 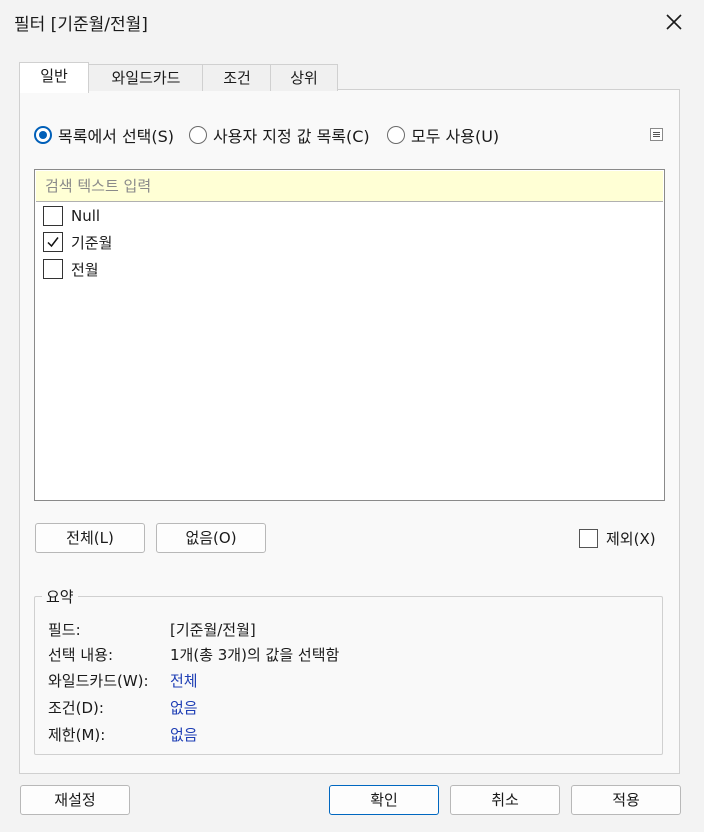 What do you see at coordinates (64, 630) in the screenshot?
I see `summary-field-label: 필드:` at bounding box center [64, 630].